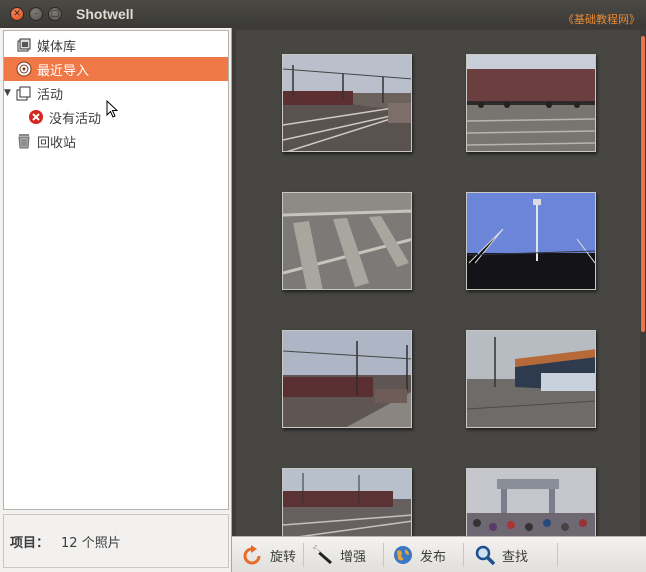 The height and width of the screenshot is (572, 646). I want to click on find-button: 查找, so click(501, 555).